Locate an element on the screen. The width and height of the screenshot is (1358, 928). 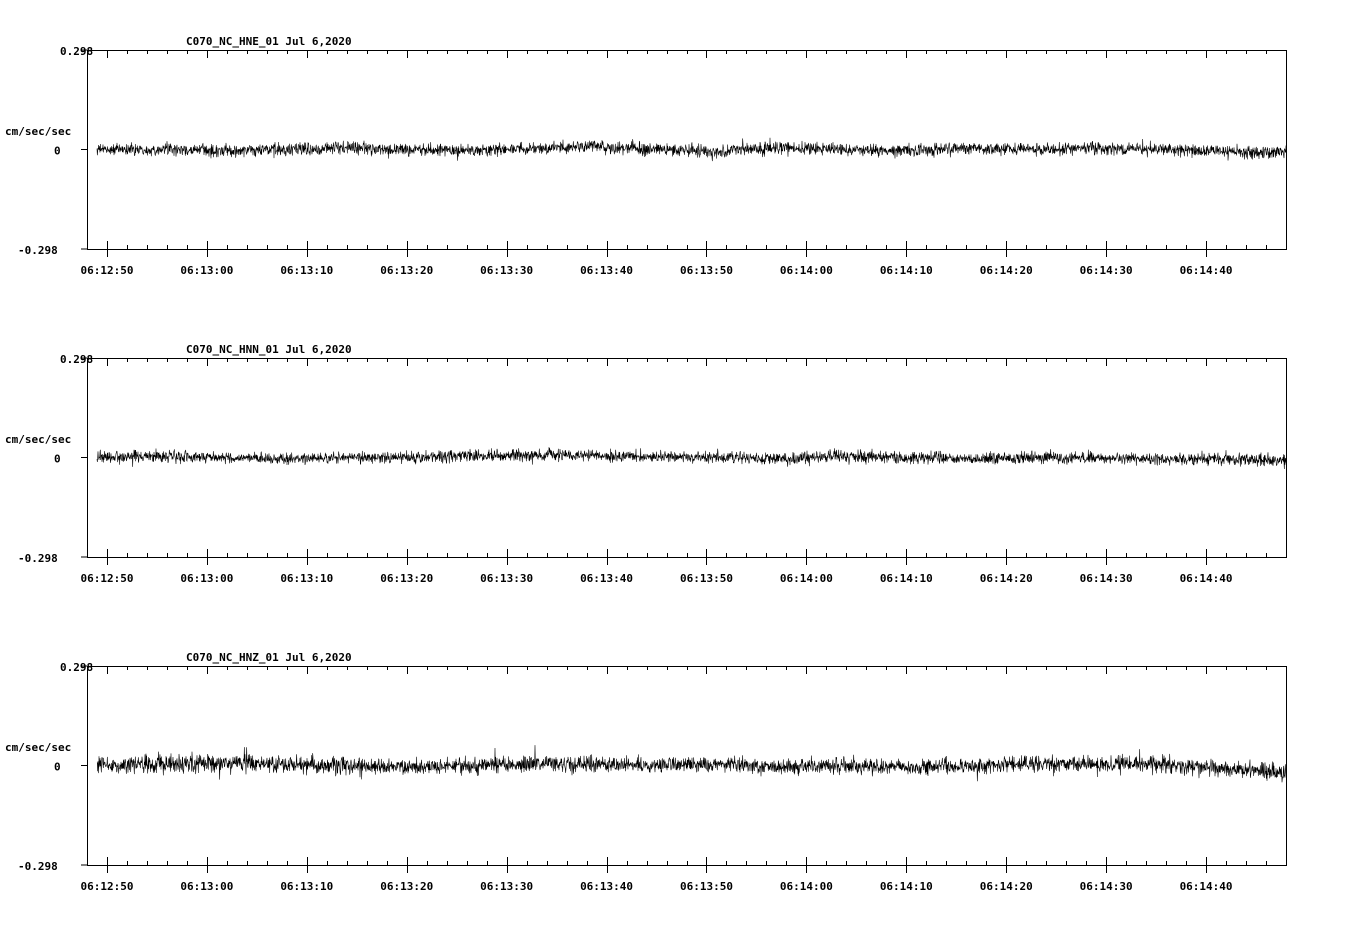
chart-title: C070_NC_HNN_01 Jul 6,2020 is located at coordinates (269, 349).